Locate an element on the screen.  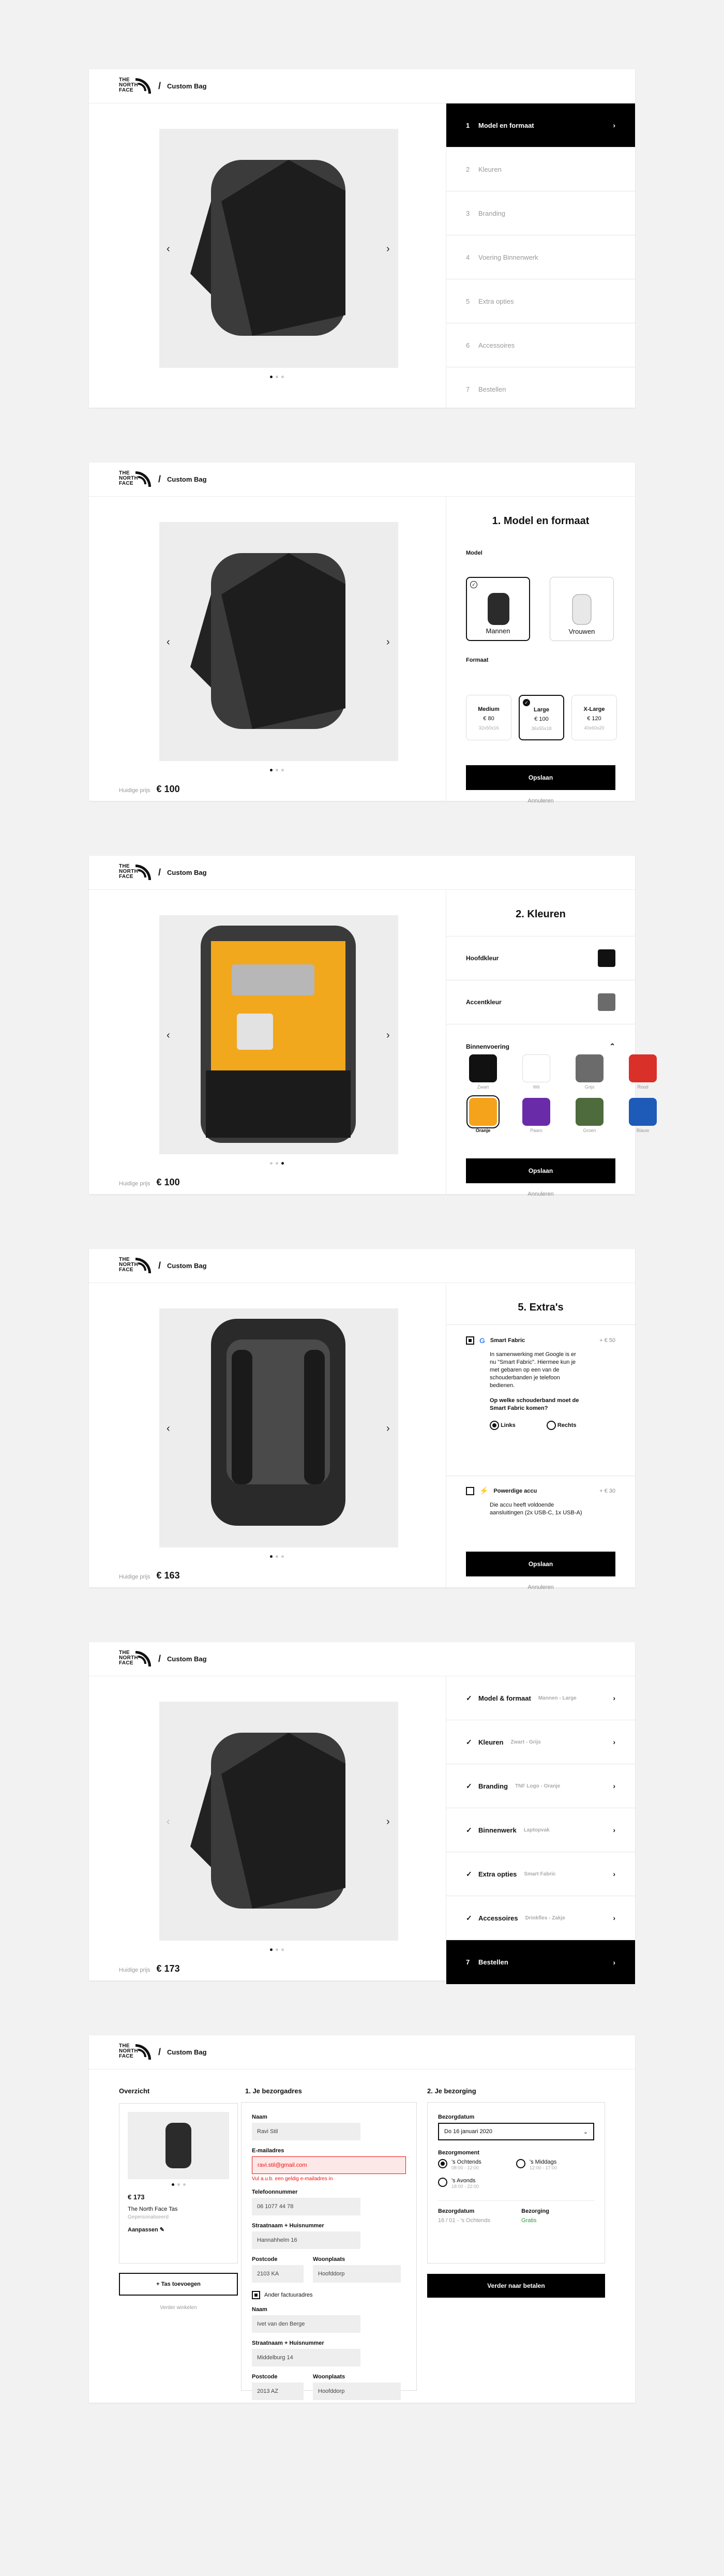
email-field: ravi.stil@gmail.com is located at coordinates (329, 2165).